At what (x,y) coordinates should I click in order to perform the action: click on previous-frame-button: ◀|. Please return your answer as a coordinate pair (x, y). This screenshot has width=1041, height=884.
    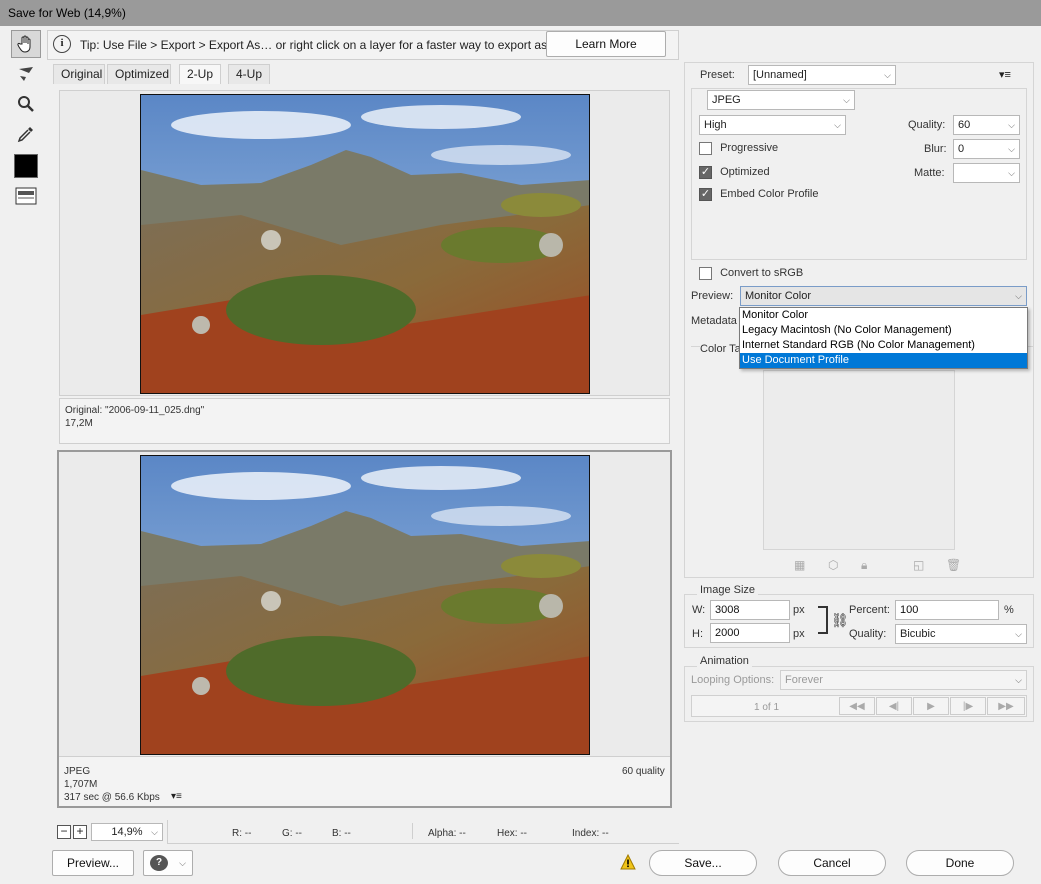
    Looking at the image, I should click on (894, 706).